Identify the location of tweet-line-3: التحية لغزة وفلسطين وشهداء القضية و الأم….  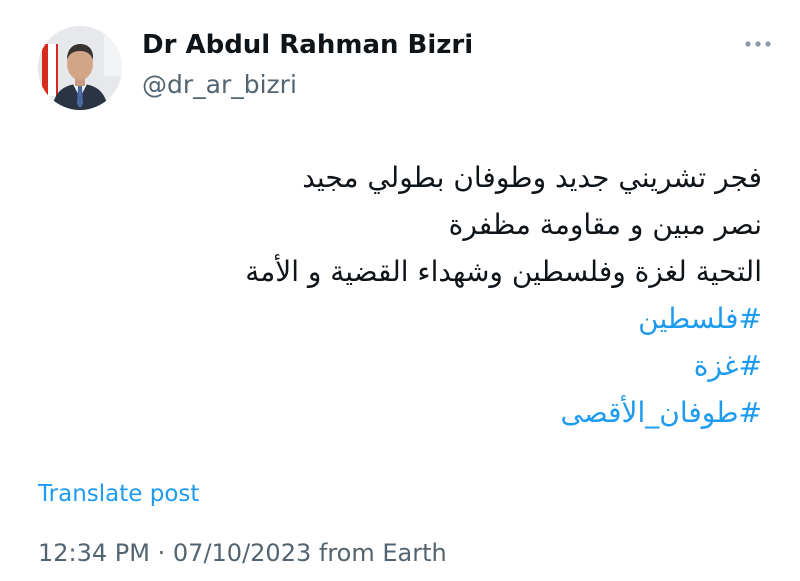
(503, 271).